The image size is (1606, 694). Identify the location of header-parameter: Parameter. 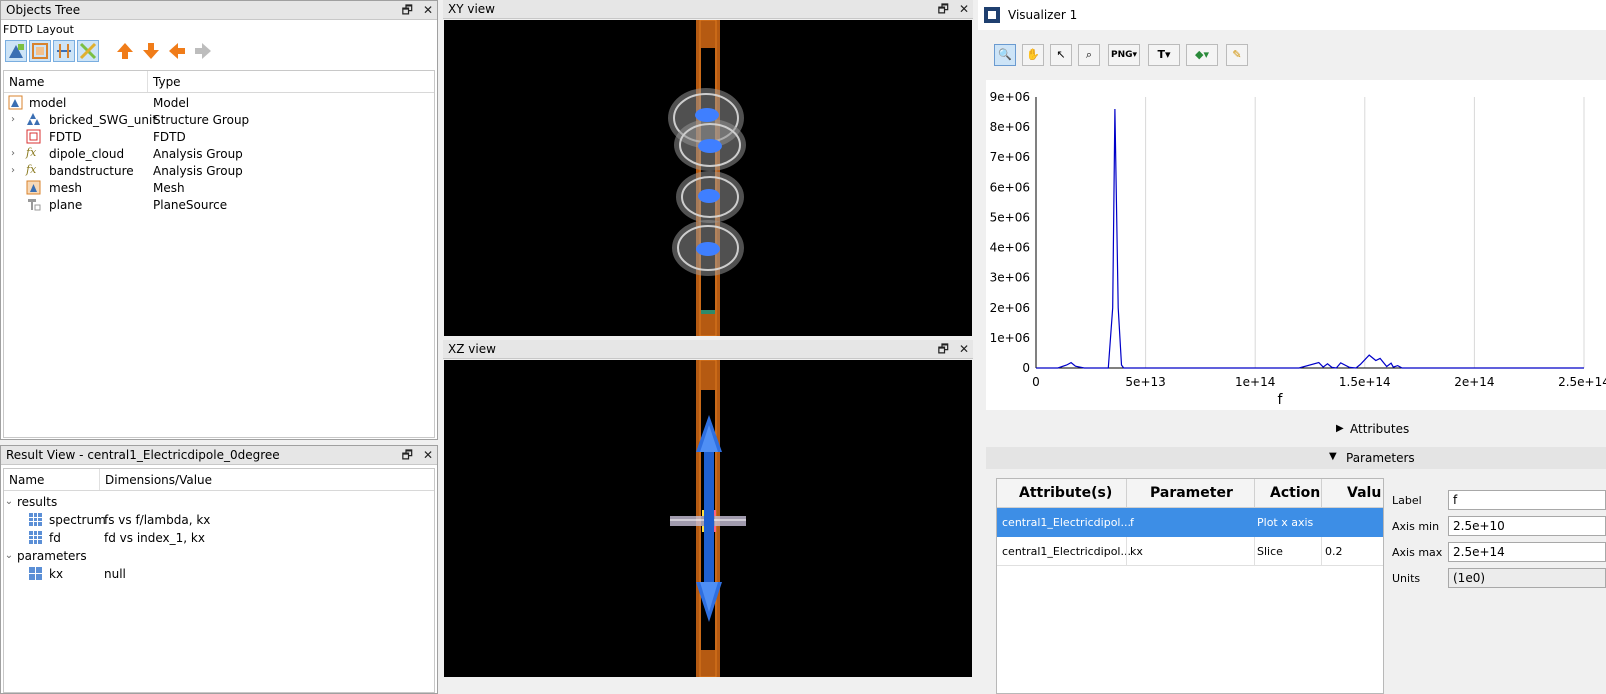
(1191, 493).